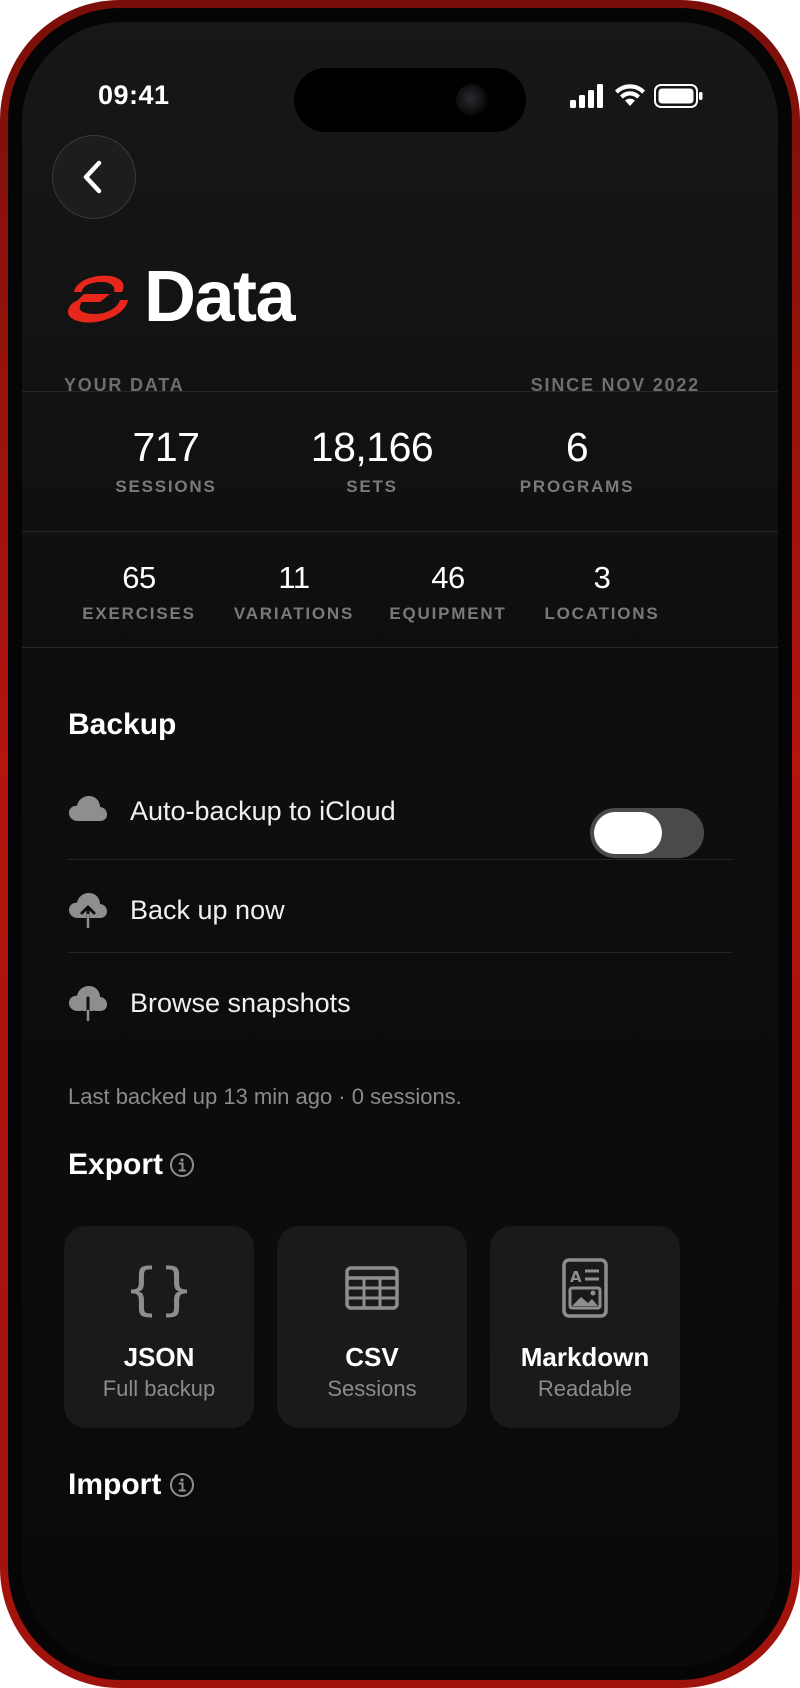 The image size is (800, 1688). What do you see at coordinates (265, 1096) in the screenshot?
I see `last-backup-note: Last backed up 13 min ago · 0 sessions.` at bounding box center [265, 1096].